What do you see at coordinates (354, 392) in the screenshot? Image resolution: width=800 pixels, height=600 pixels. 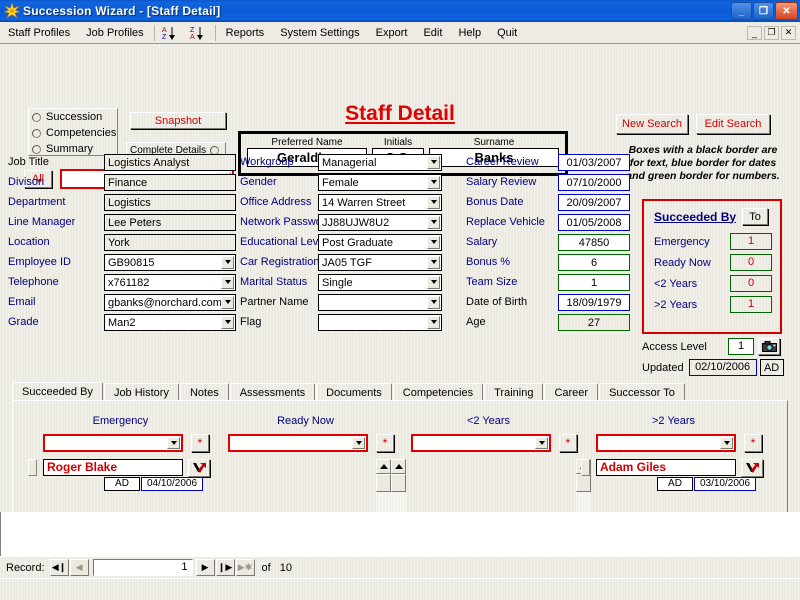 I see `tab-documents: Documents` at bounding box center [354, 392].